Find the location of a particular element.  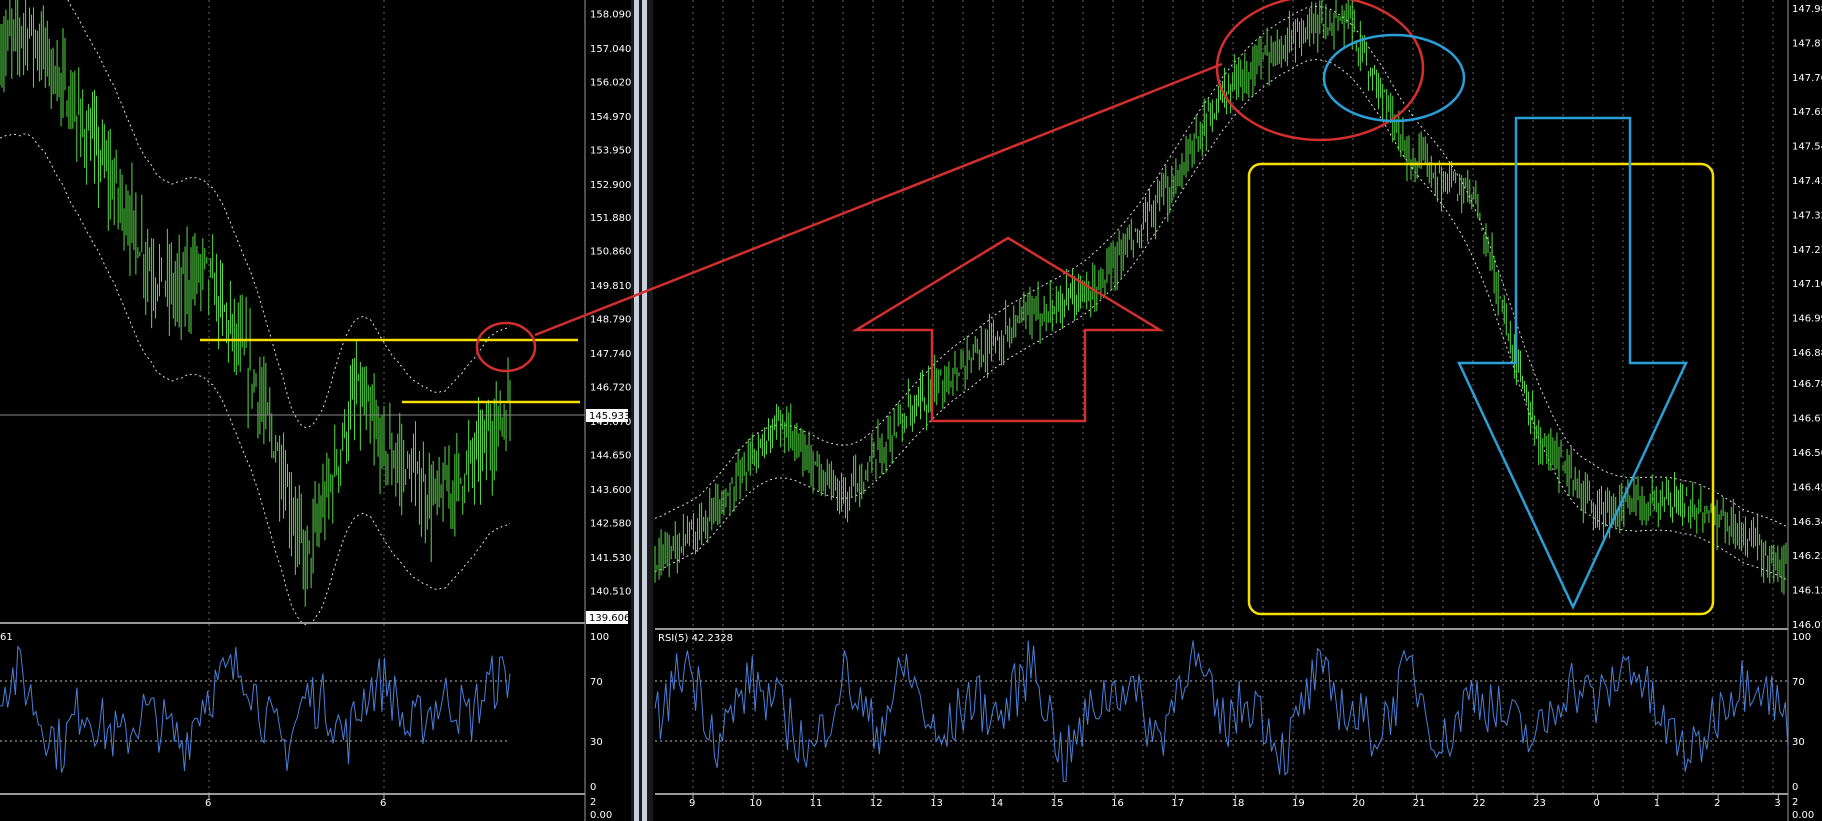

price-tick-label: 146.45 is located at coordinates (1807, 487).